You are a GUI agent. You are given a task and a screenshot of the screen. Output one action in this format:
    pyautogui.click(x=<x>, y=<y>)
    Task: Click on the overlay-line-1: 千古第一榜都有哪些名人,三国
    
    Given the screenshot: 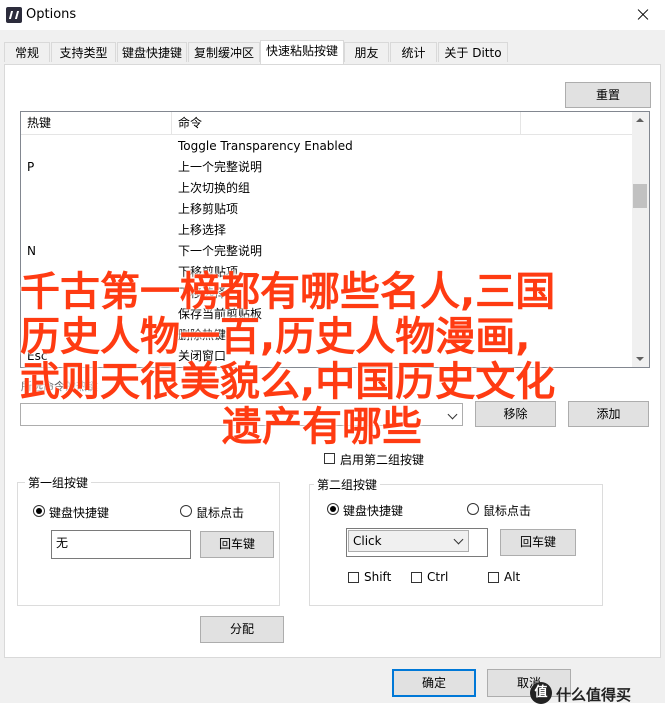 What is the action you would take?
    pyautogui.click(x=288, y=292)
    